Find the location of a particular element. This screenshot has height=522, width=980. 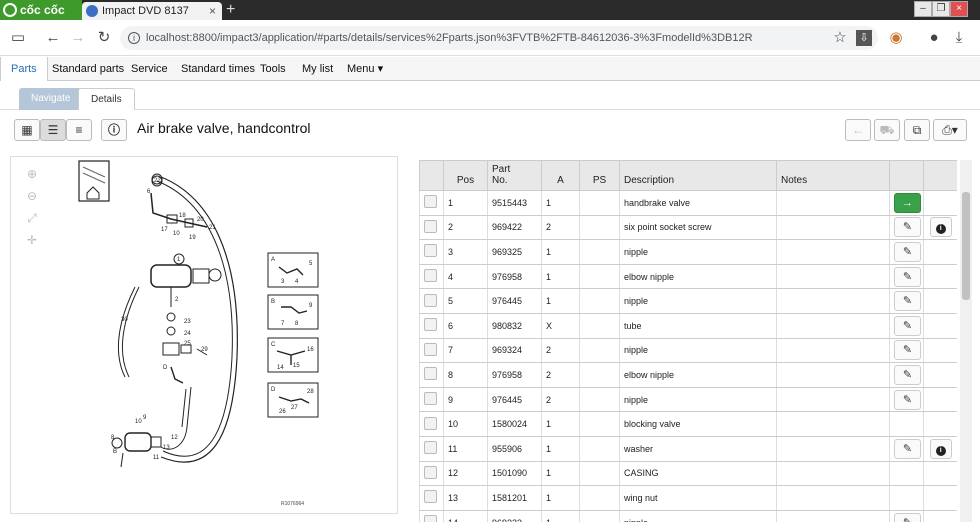

table-row: 4 976958 1 elbow nipple ✎ is located at coordinates (688, 277).